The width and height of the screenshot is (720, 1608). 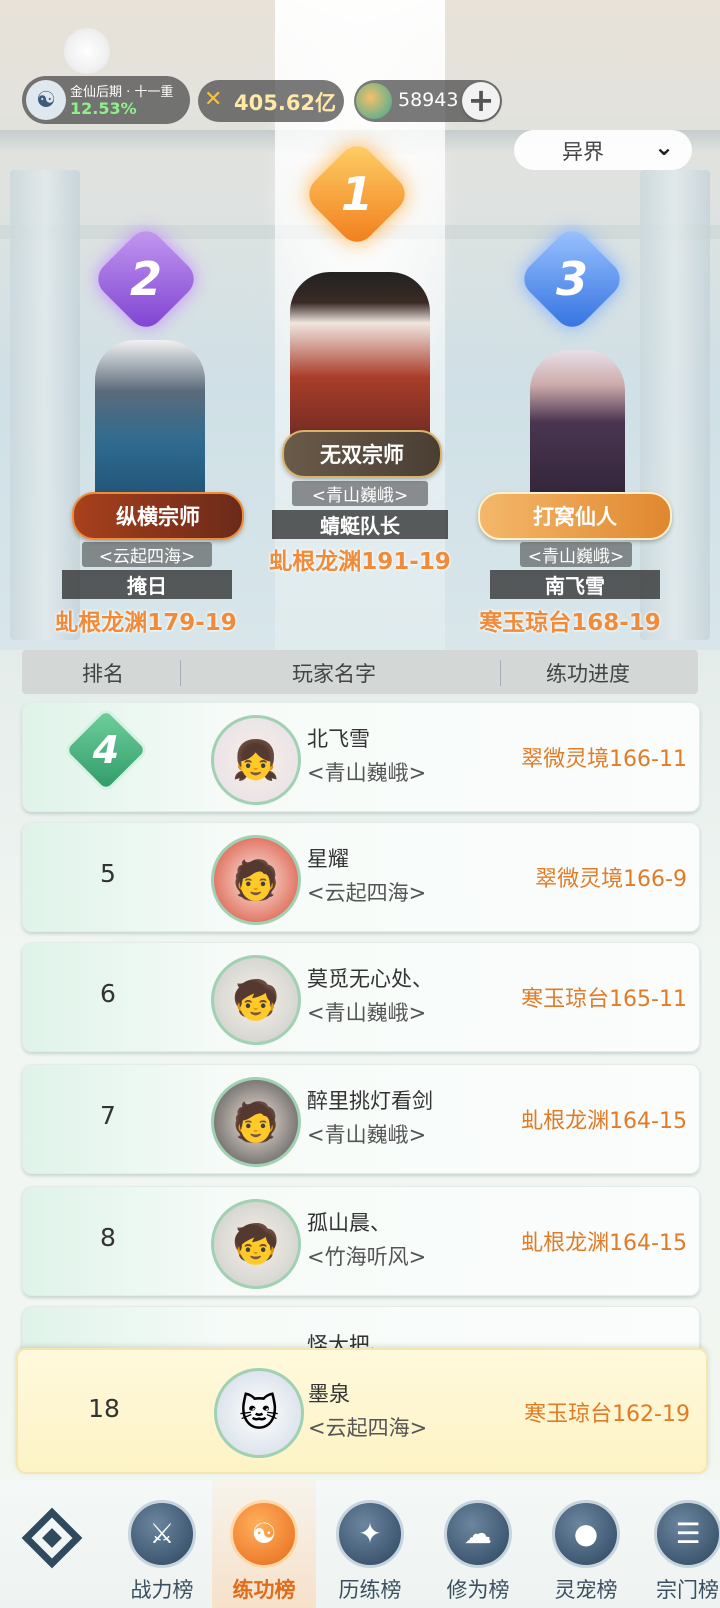 I want to click on compass-icon: ✦, so click(x=370, y=1534).